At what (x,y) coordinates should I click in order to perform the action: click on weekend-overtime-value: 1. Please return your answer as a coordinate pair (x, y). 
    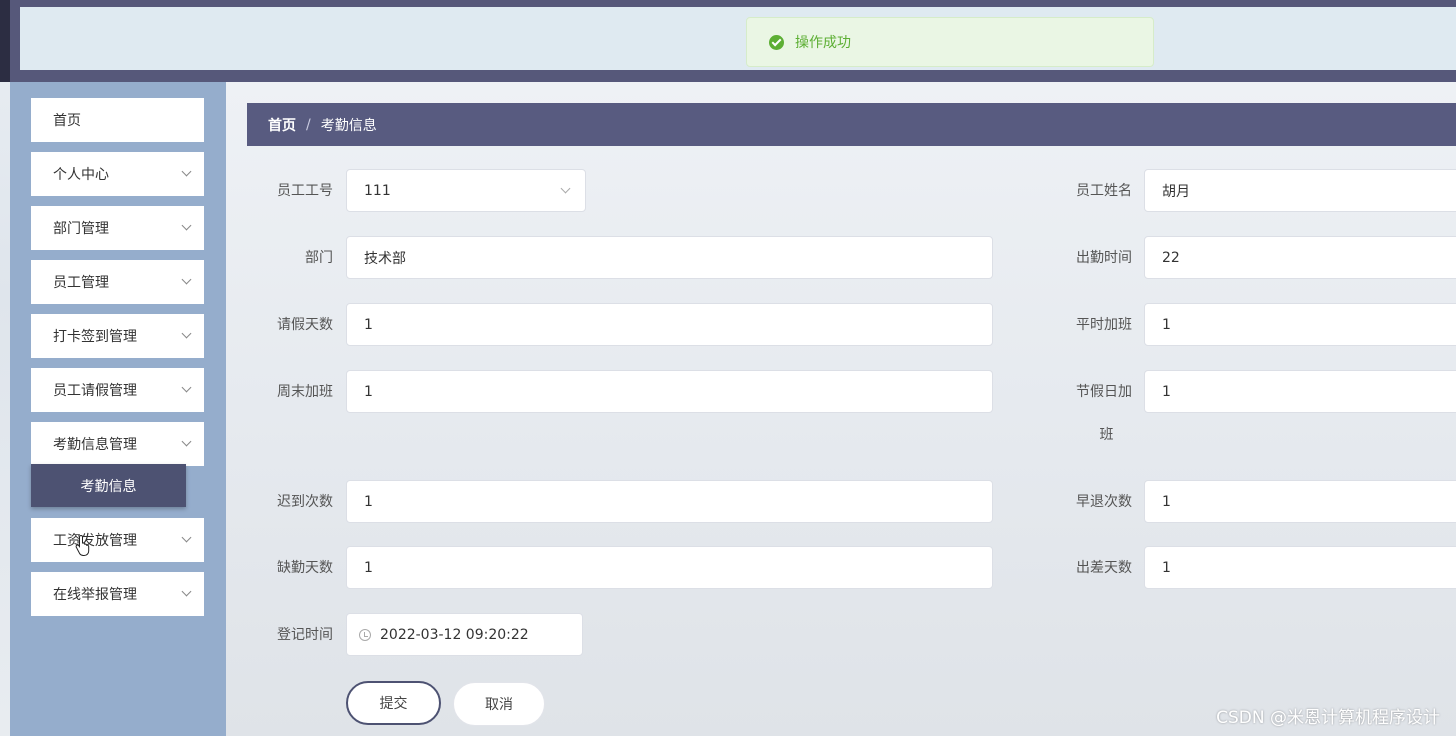
    Looking at the image, I should click on (368, 391).